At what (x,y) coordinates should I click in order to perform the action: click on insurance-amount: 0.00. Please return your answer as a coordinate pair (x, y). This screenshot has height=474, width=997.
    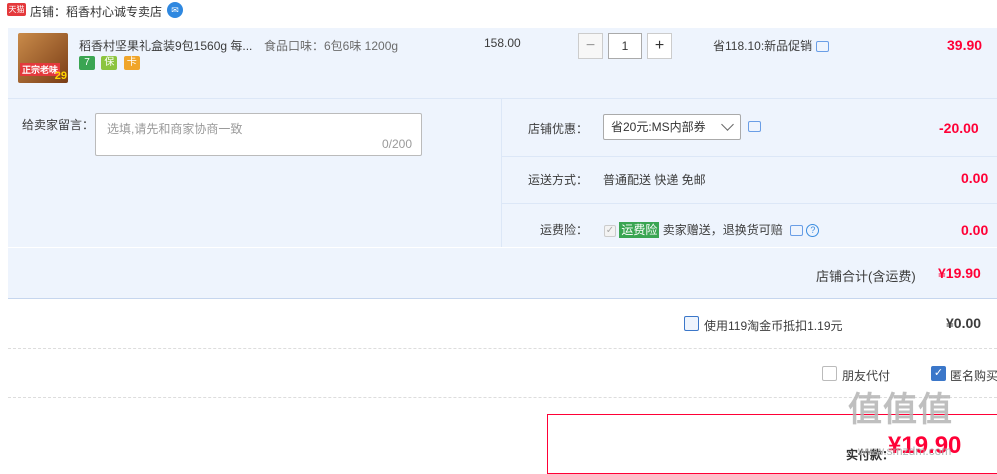
    Looking at the image, I should click on (975, 230).